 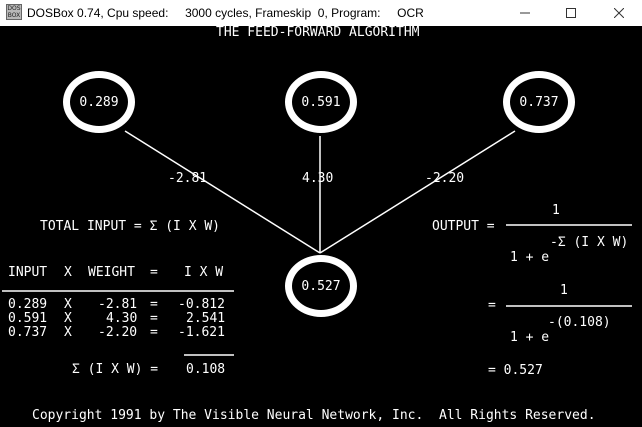 I want to click on row-3-product: -1.621, so click(x=201, y=332).